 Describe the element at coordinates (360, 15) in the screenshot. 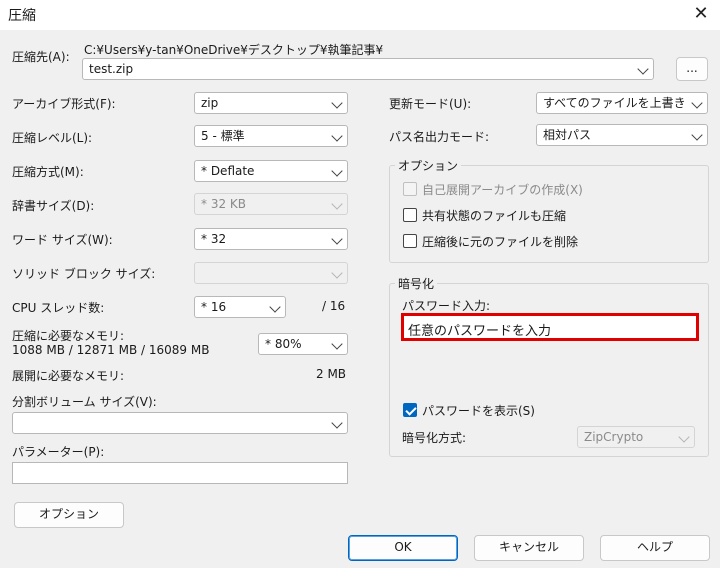

I see `title-bar` at that location.